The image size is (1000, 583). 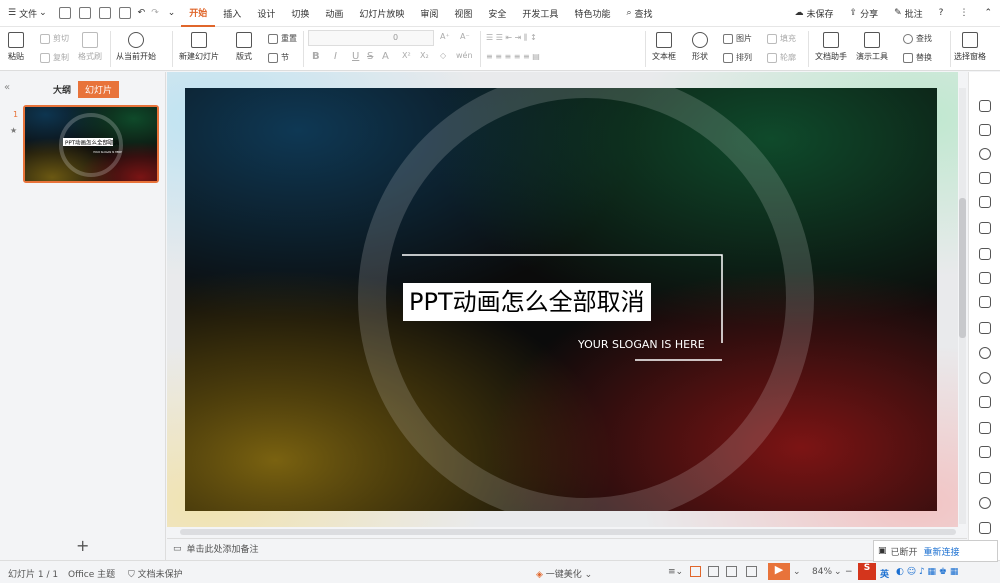 I want to click on subscript-button: X₂, so click(x=424, y=55).